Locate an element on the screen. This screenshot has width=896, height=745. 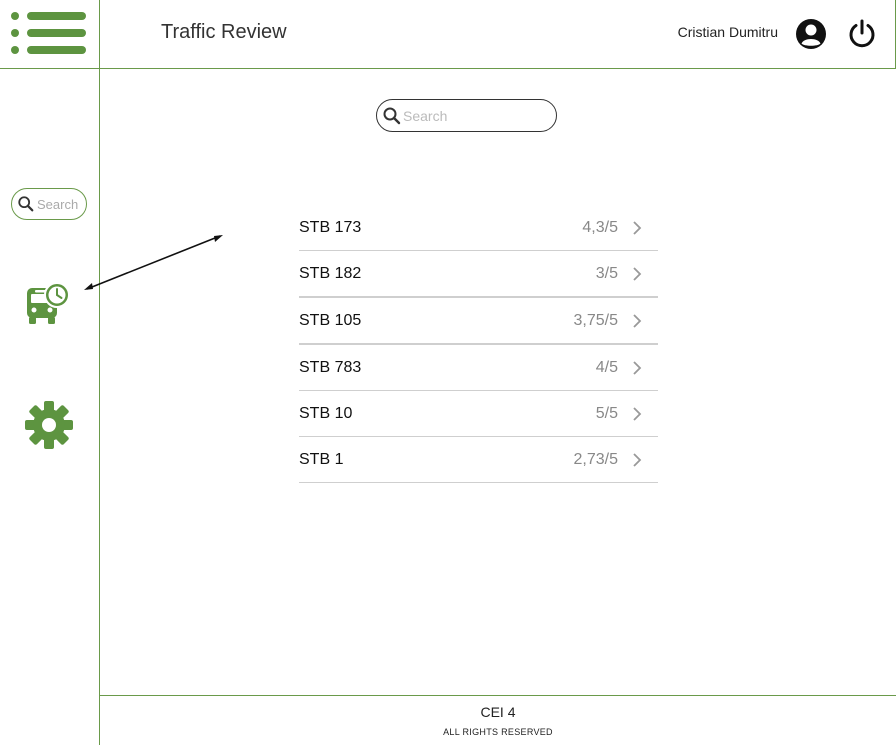
sidebar-search-input is located at coordinates (62, 204).